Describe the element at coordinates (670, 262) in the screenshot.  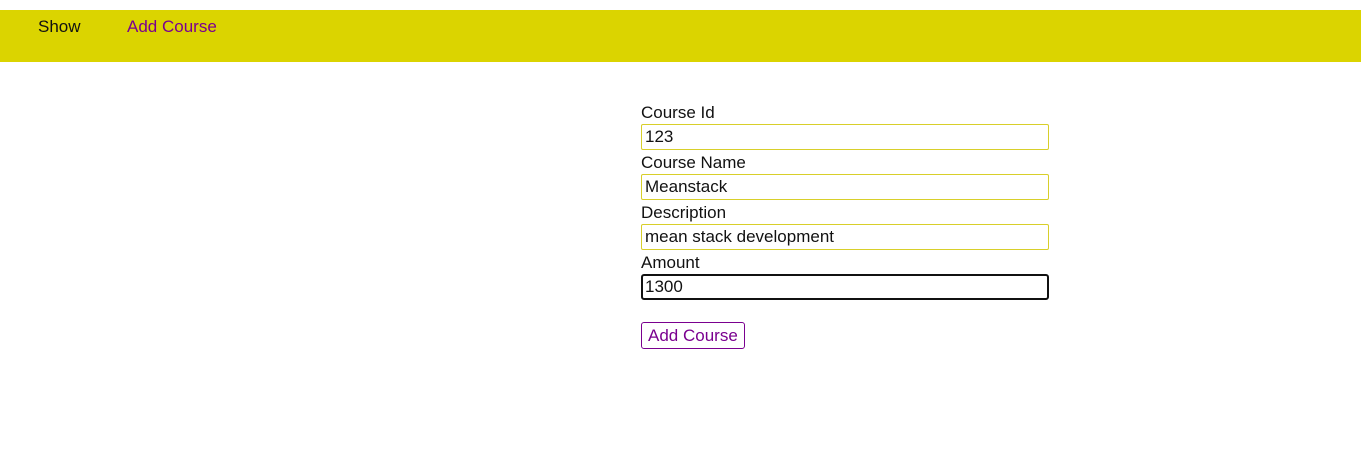
I see `amount-label: Amount` at that location.